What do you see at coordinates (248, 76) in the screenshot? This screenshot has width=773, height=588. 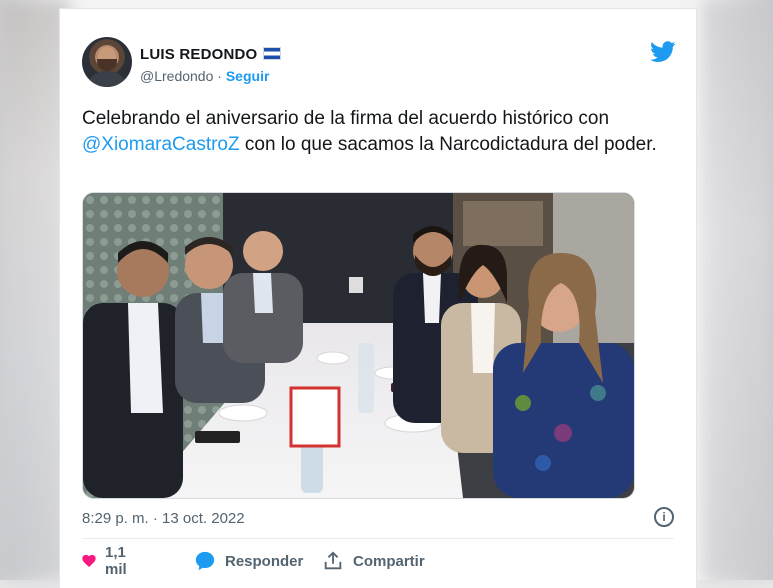 I see `follow-link: Seguir` at bounding box center [248, 76].